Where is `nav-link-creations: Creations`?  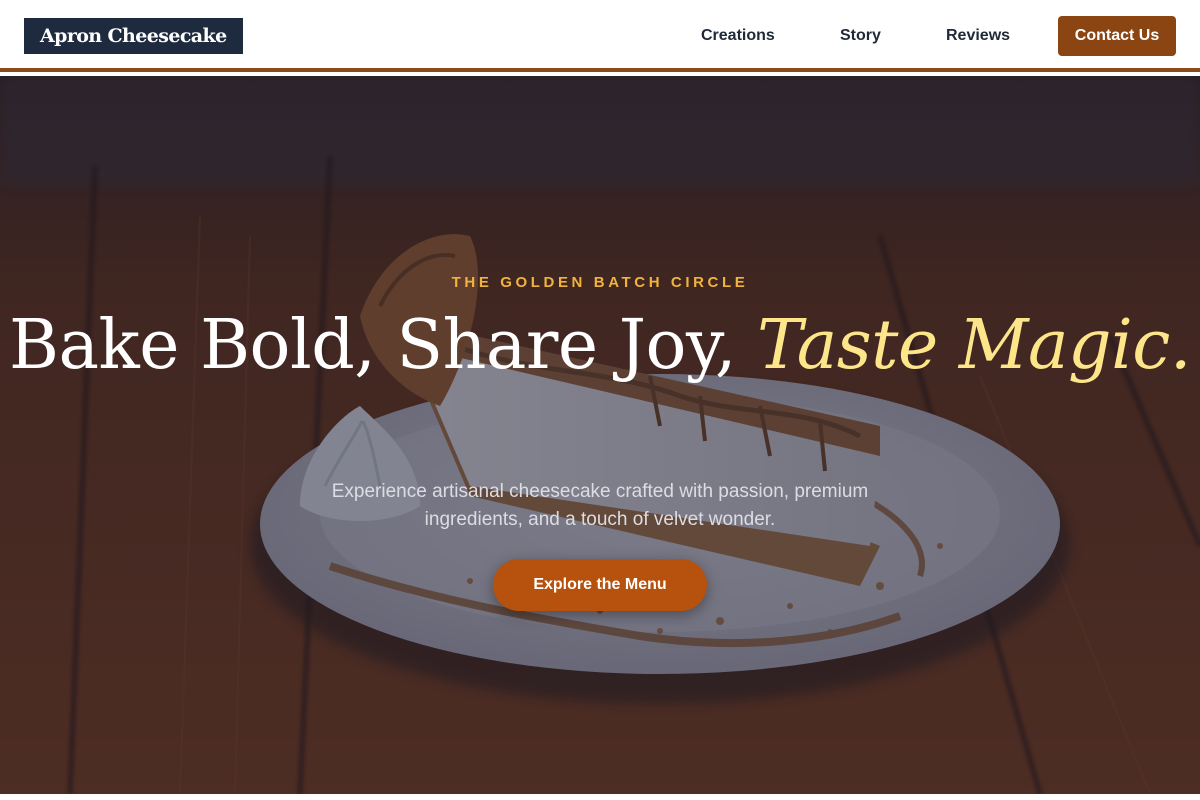
nav-link-creations: Creations is located at coordinates (738, 36).